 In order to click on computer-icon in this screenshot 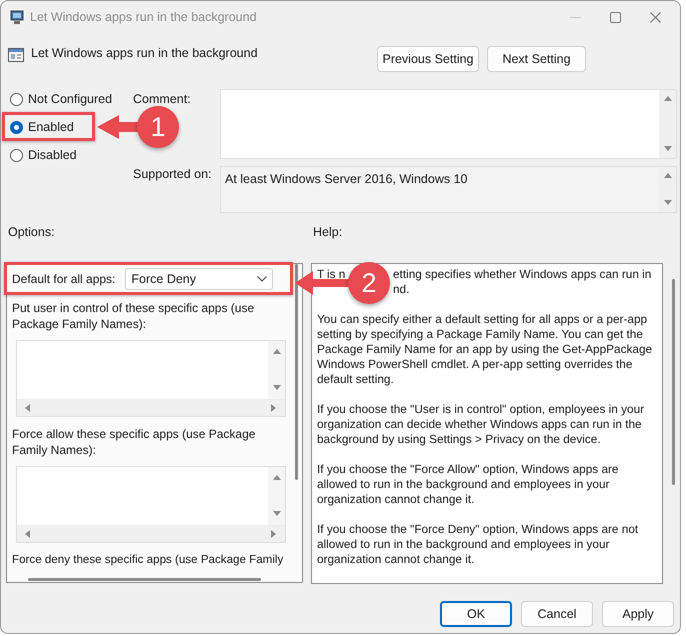, I will do `click(17, 17)`.